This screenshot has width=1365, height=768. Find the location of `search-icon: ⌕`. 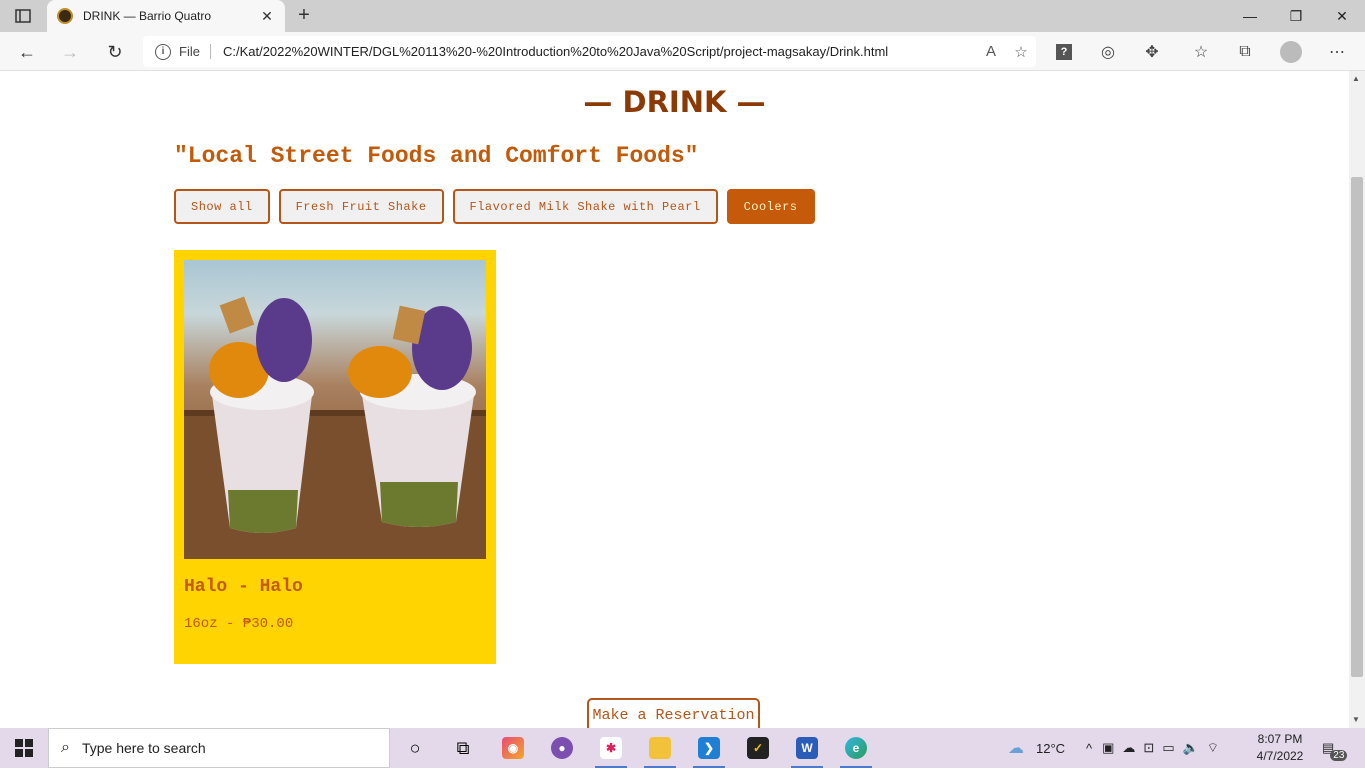

search-icon: ⌕ is located at coordinates (65, 747).